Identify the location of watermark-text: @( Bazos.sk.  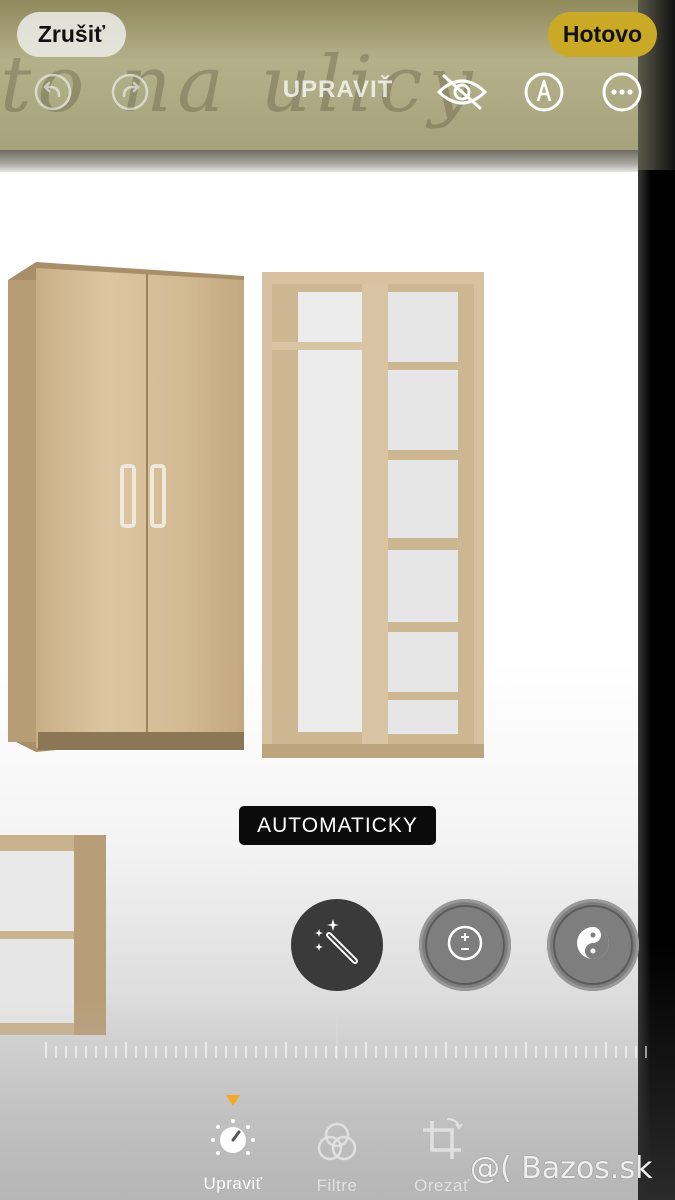
(561, 1168).